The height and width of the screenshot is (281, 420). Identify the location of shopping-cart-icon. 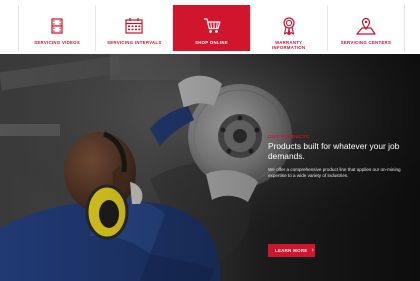
(211, 25).